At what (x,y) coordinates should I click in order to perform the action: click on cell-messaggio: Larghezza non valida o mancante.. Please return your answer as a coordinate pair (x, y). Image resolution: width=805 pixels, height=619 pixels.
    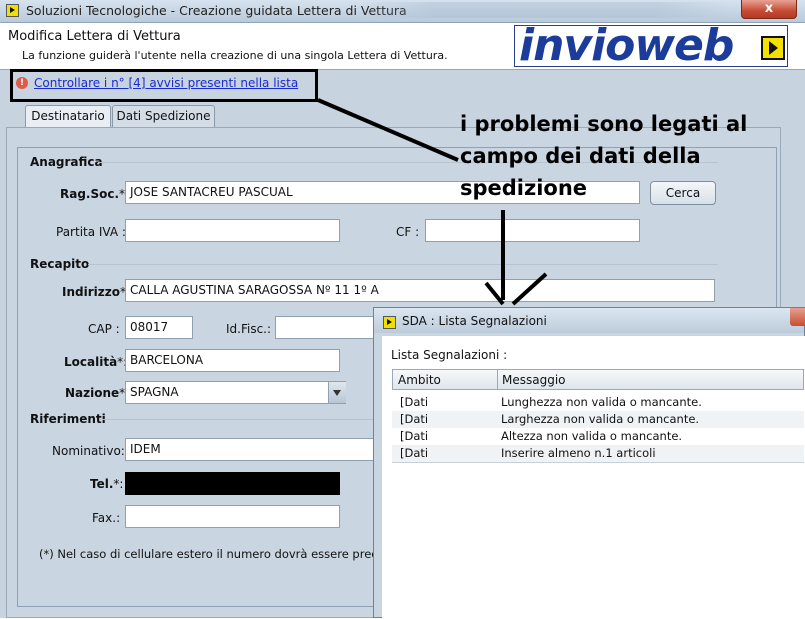
    Looking at the image, I should click on (600, 419).